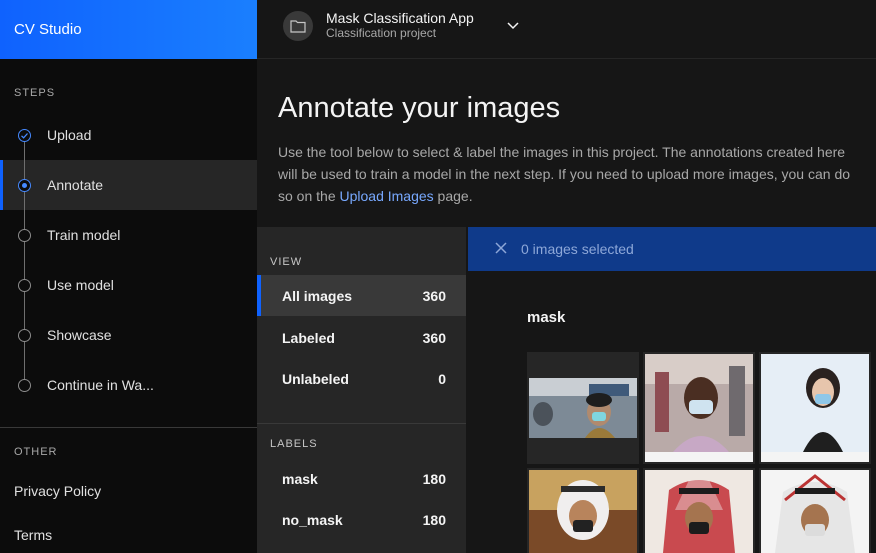 The height and width of the screenshot is (553, 876). I want to click on step-upload: Upload, so click(128, 135).